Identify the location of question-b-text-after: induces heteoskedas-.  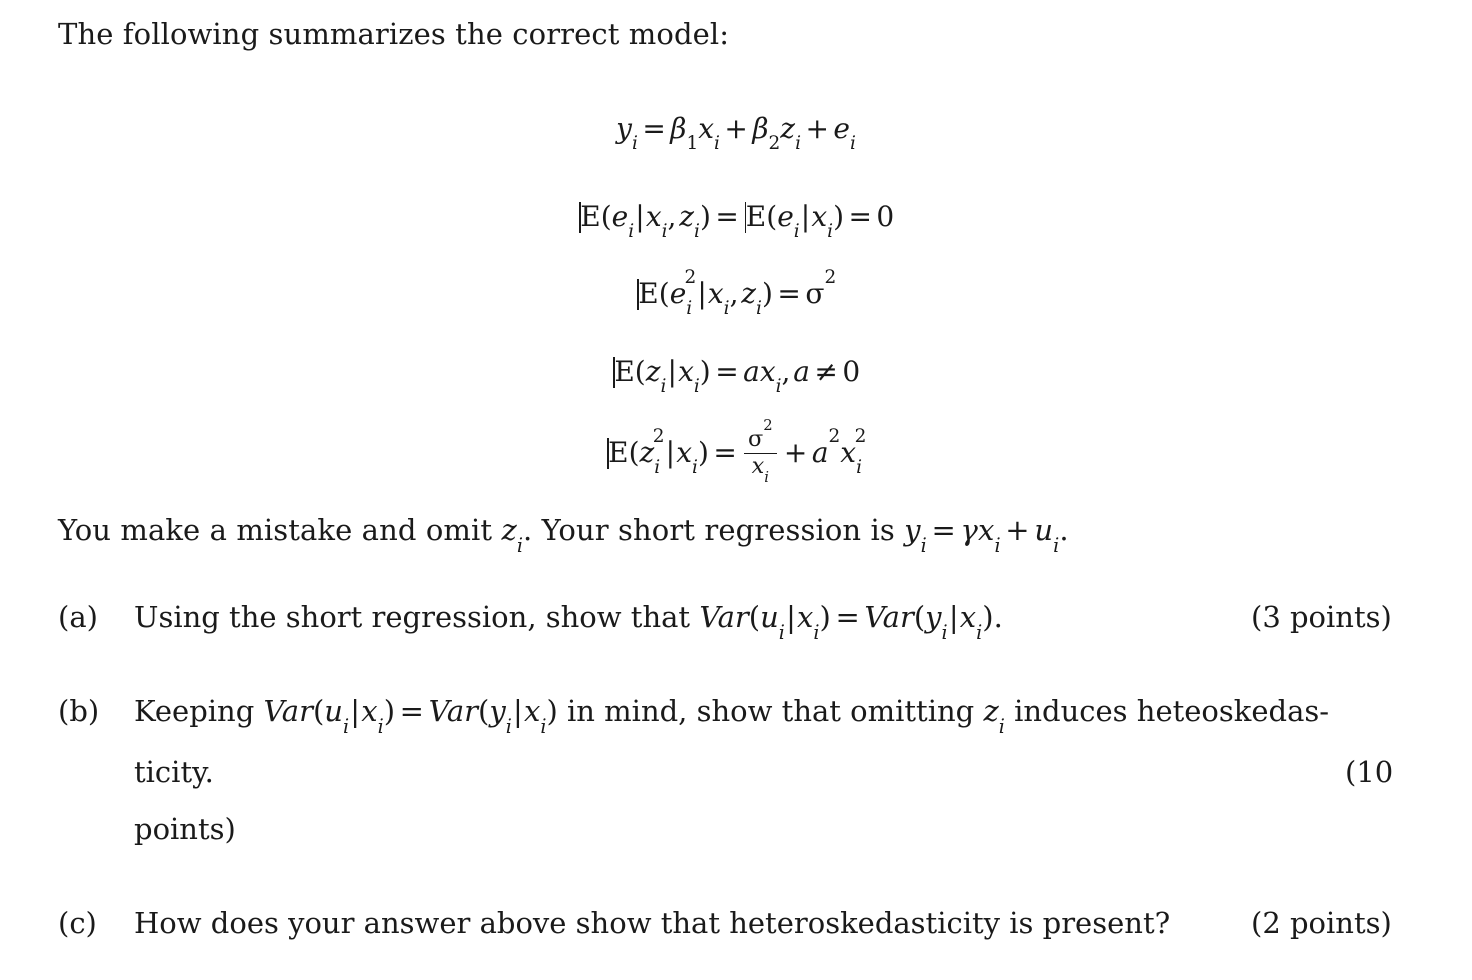
(1167, 711).